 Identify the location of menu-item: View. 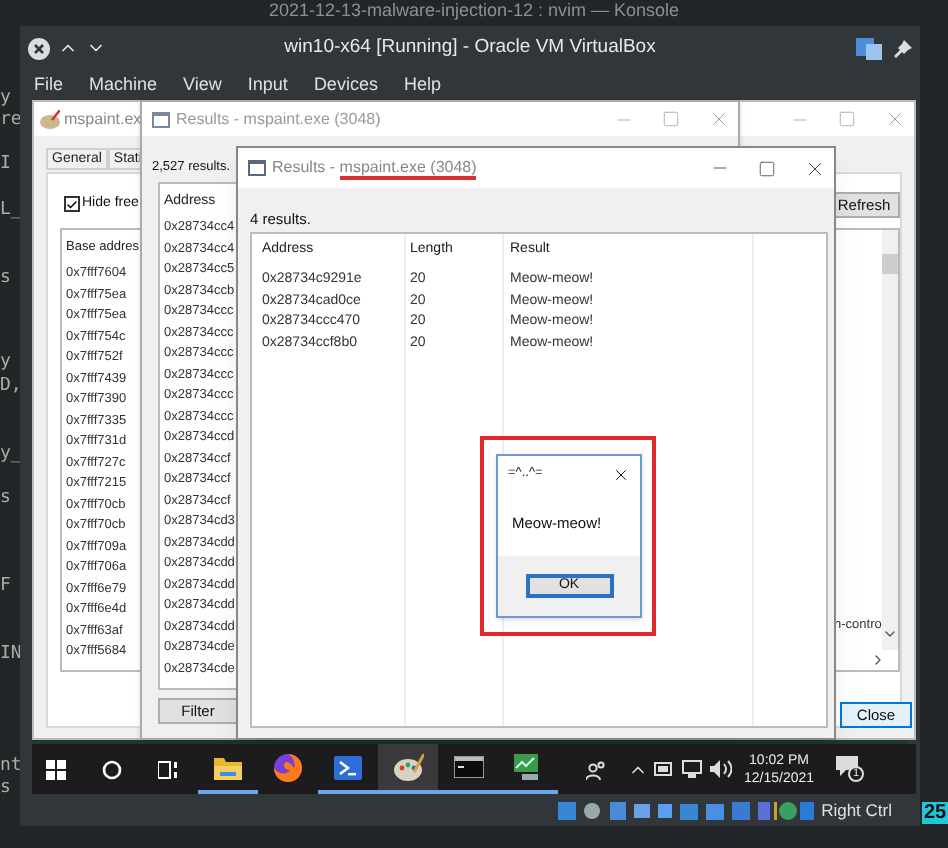
(202, 85).